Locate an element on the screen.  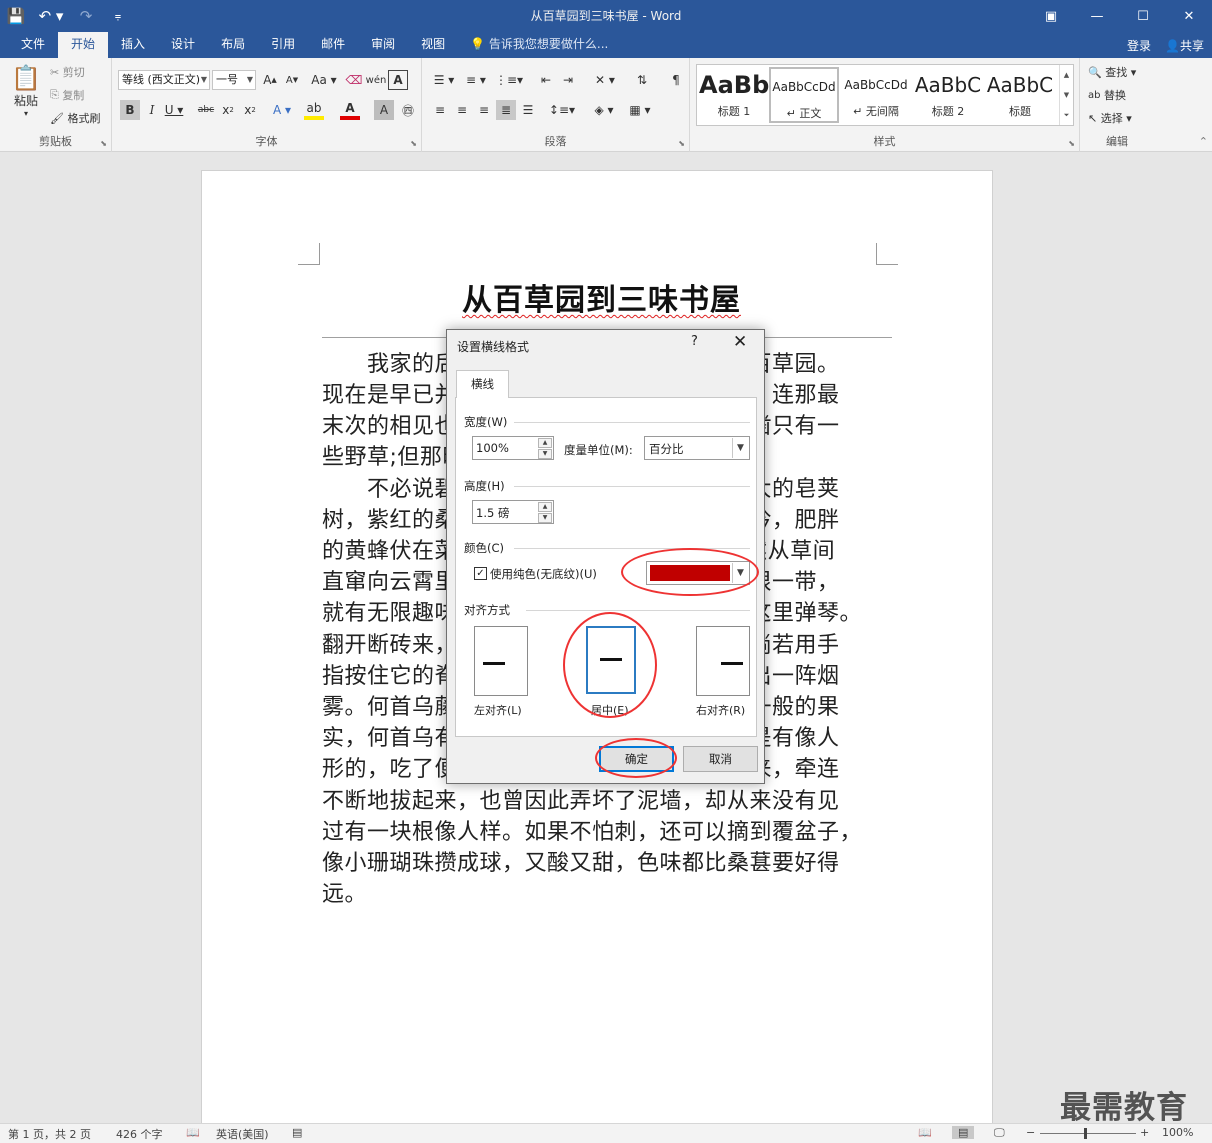
text-effects-icon: A ▾ is located at coordinates (282, 110).